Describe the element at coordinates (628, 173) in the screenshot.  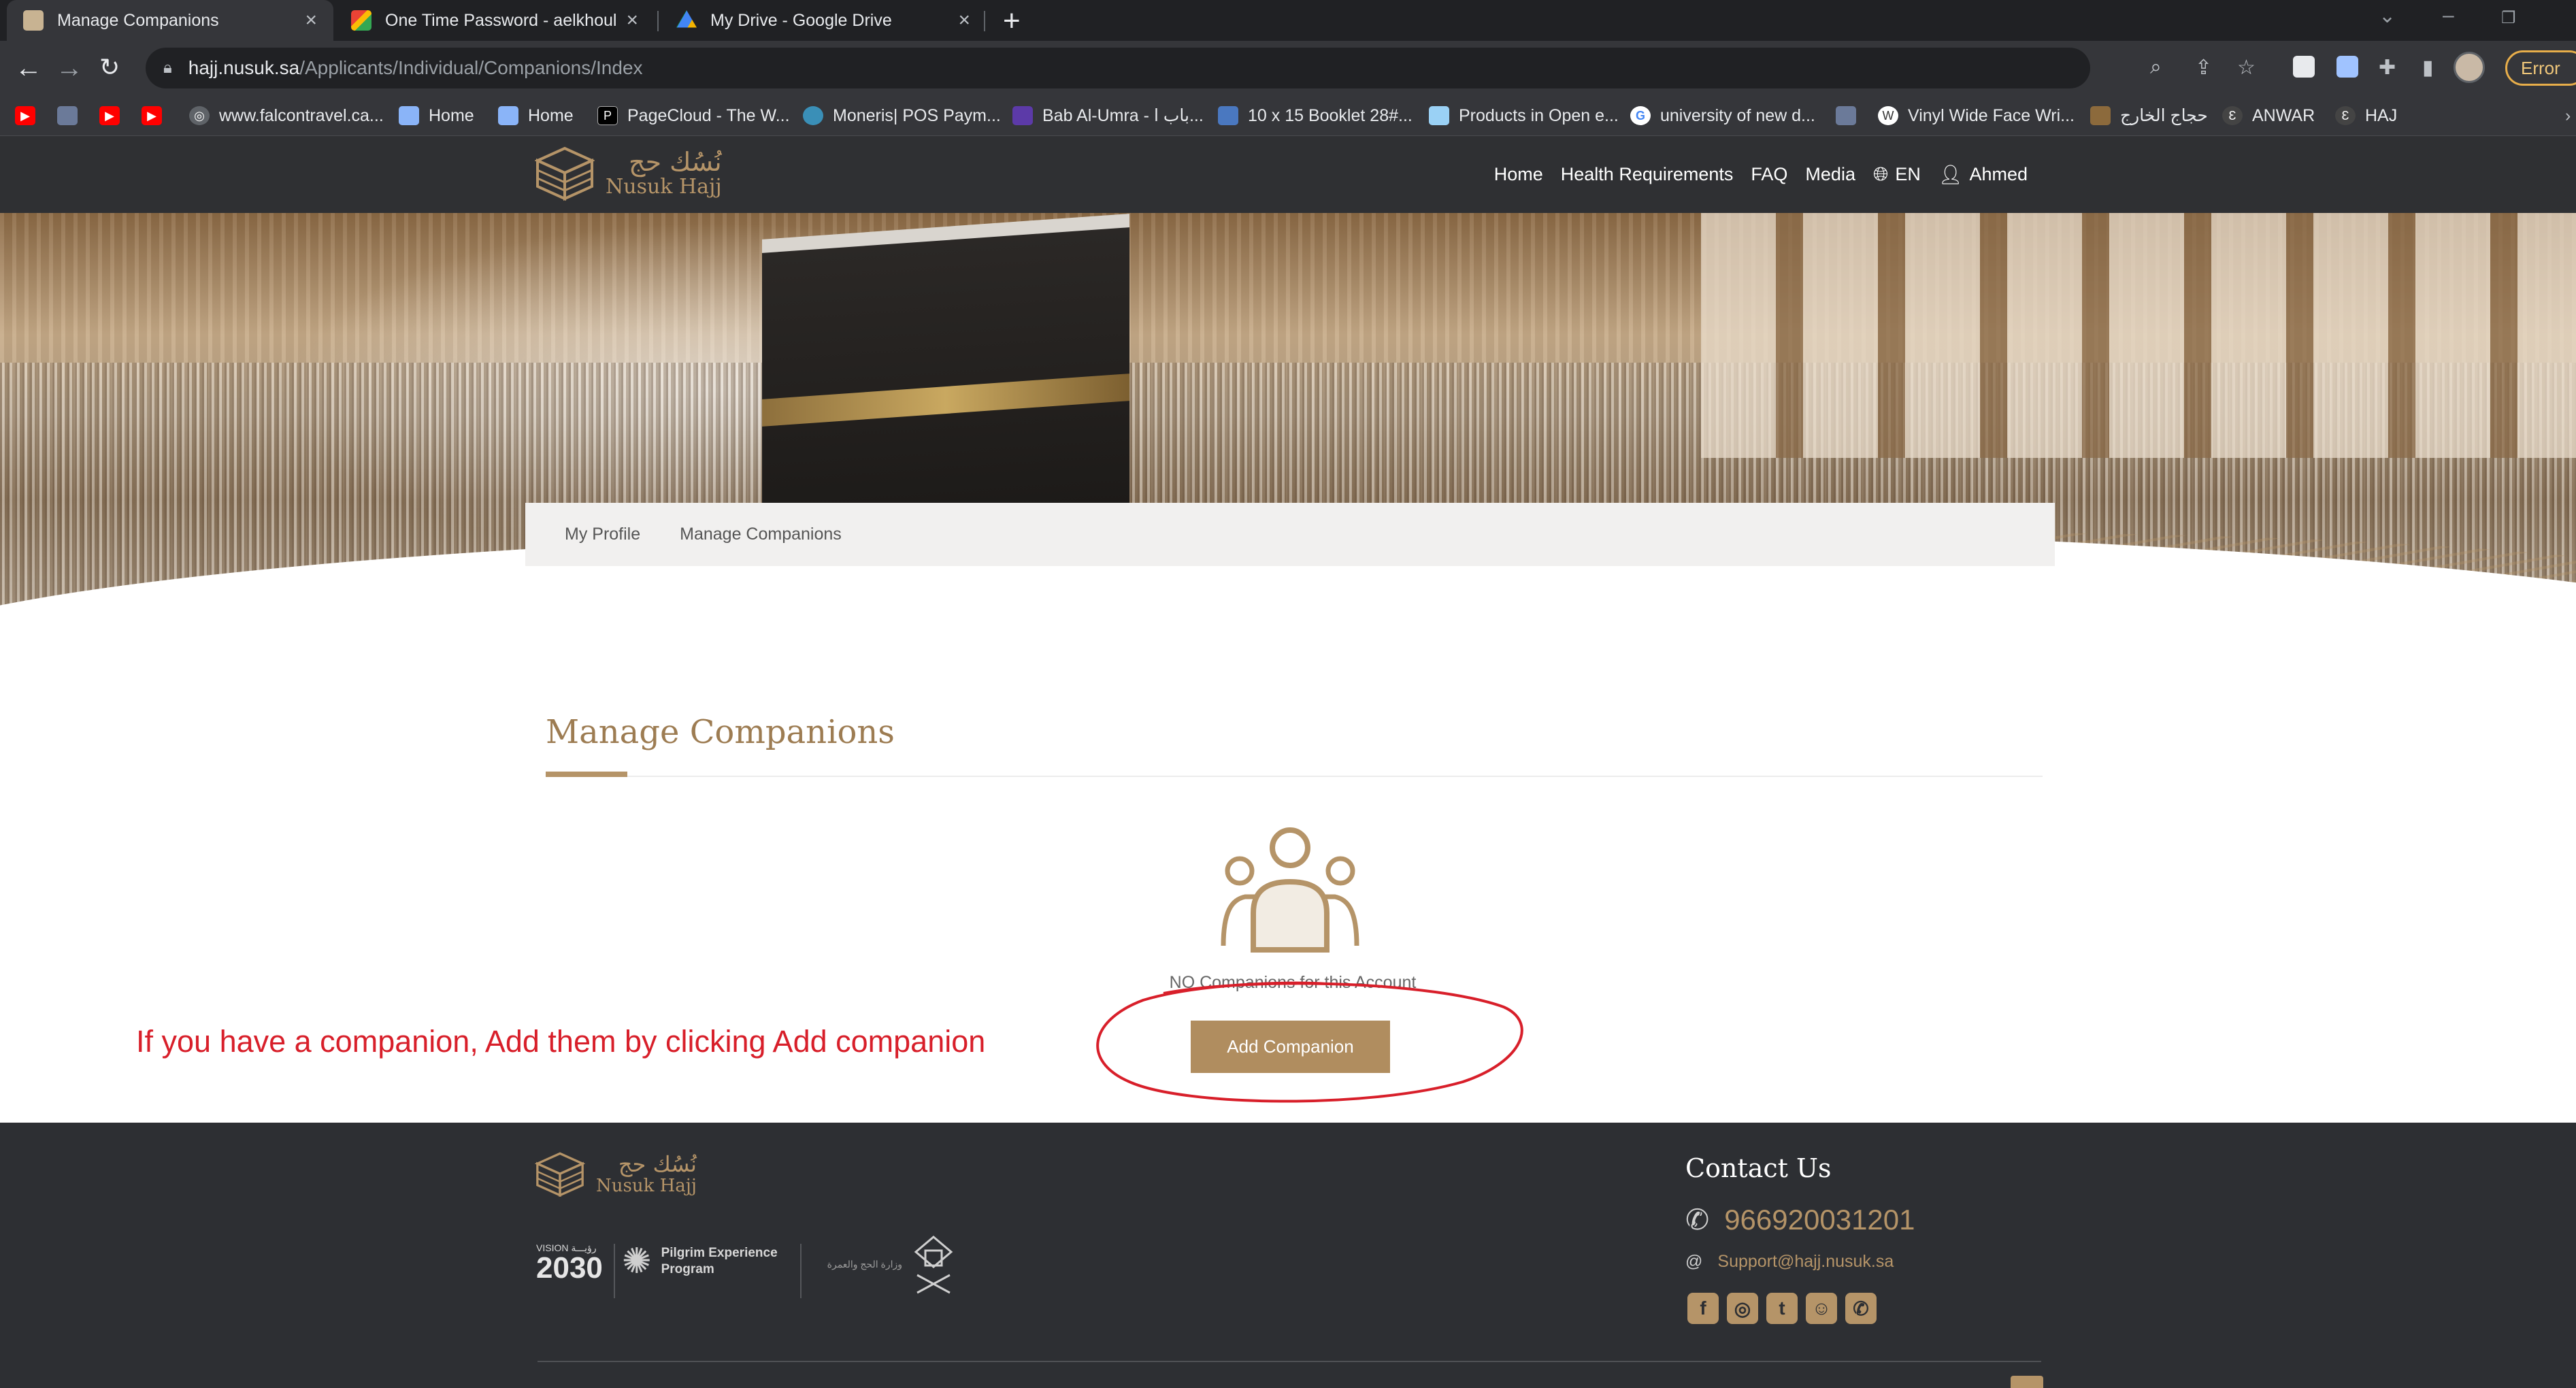
I see `nusuk-logo: نُسُك حج Nusuk Hajj` at that location.